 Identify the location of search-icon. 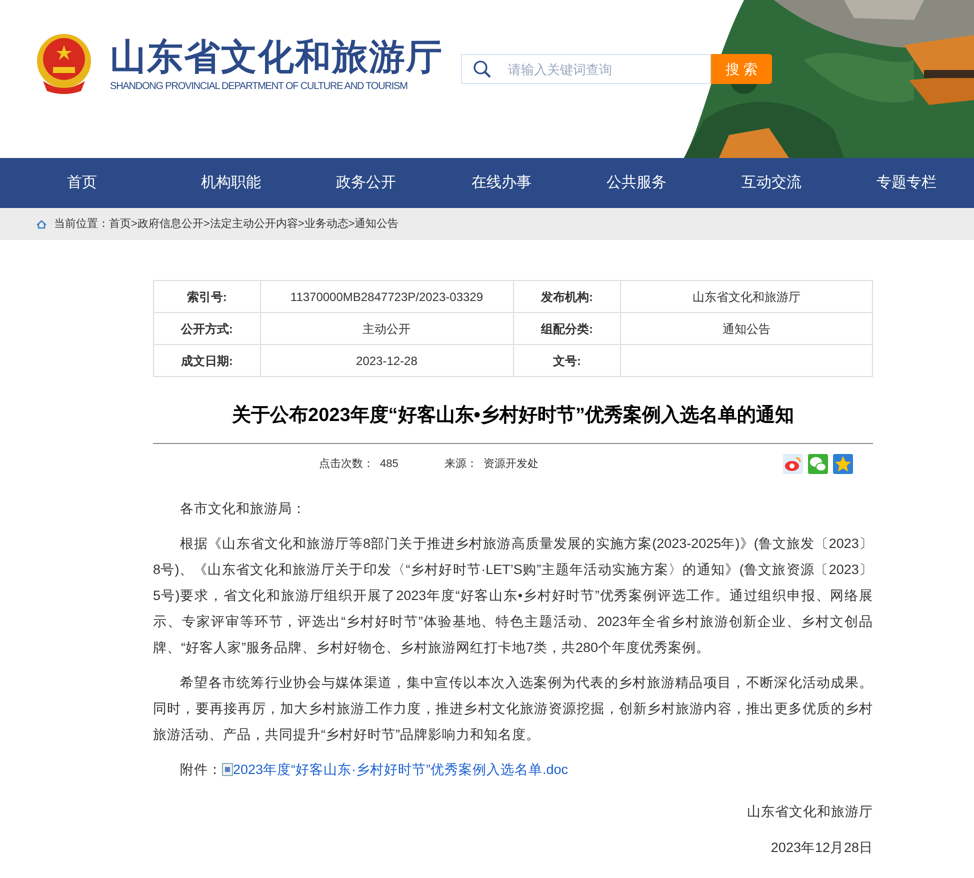
(482, 69).